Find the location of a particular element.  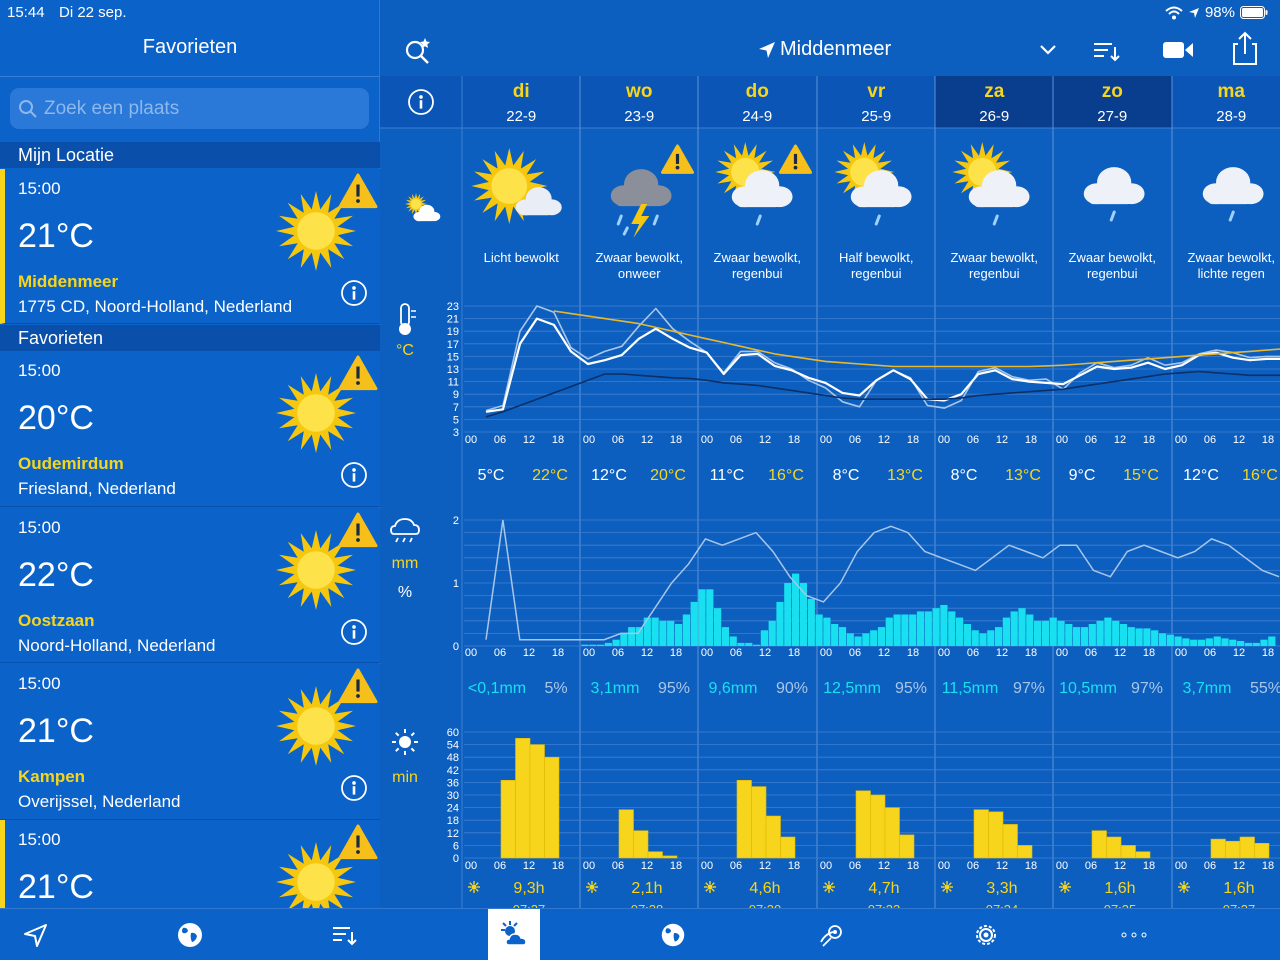

max-temperature: 20°C is located at coordinates (668, 475).